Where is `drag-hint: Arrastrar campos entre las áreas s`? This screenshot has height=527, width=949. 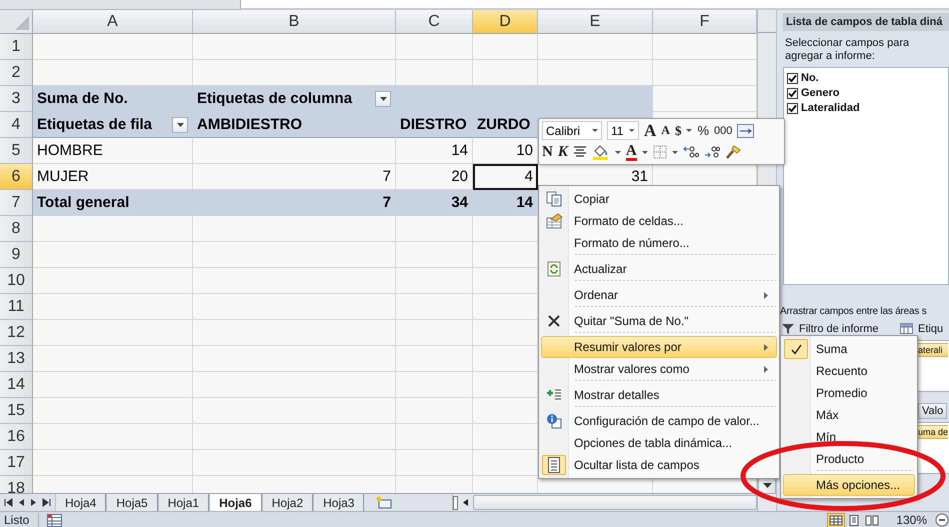 drag-hint: Arrastrar campos entre las áreas s is located at coordinates (854, 311).